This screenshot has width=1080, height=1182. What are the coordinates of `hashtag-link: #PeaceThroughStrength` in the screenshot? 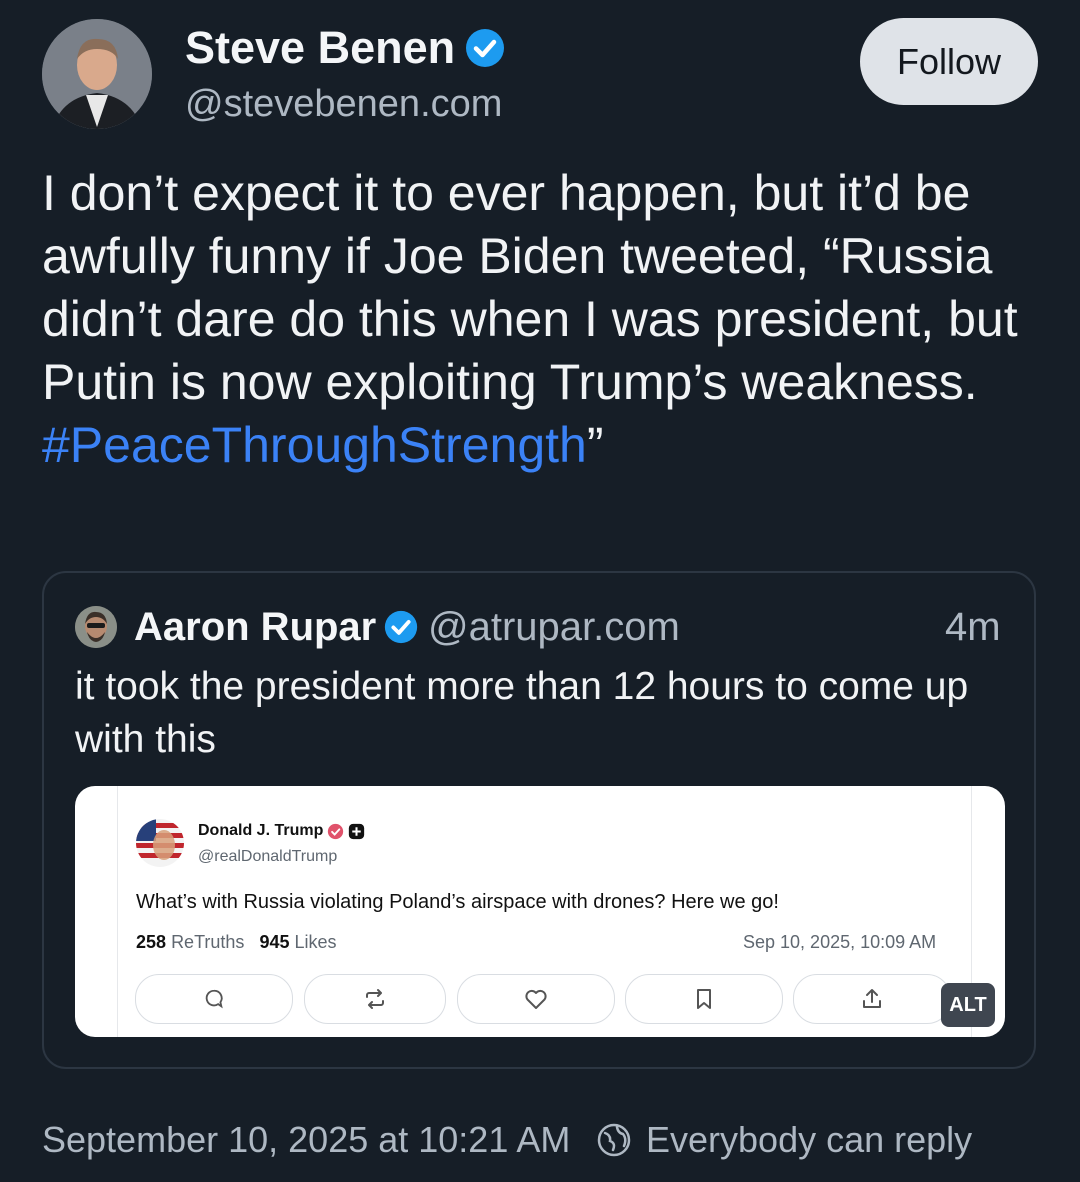 It's located at (314, 445).